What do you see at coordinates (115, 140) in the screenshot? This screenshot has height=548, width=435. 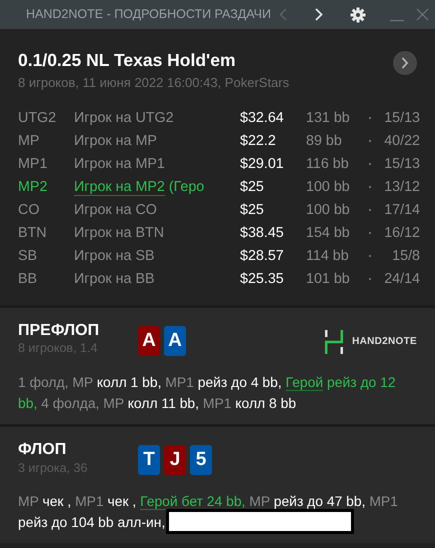 I see `player-name: Игрок на MP` at bounding box center [115, 140].